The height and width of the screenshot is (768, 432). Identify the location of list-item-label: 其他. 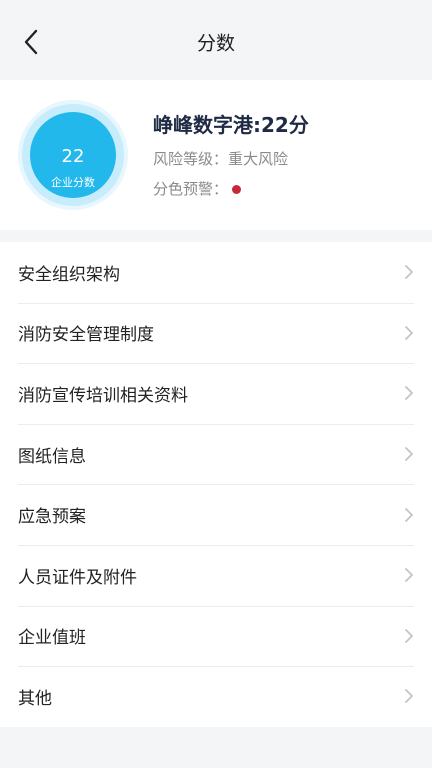
(35, 698).